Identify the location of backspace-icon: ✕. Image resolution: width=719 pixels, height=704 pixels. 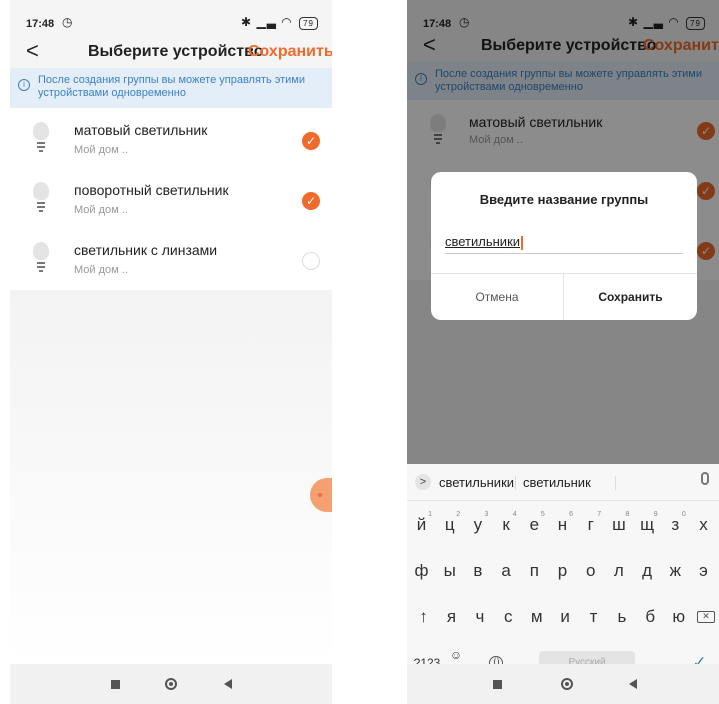
(706, 617).